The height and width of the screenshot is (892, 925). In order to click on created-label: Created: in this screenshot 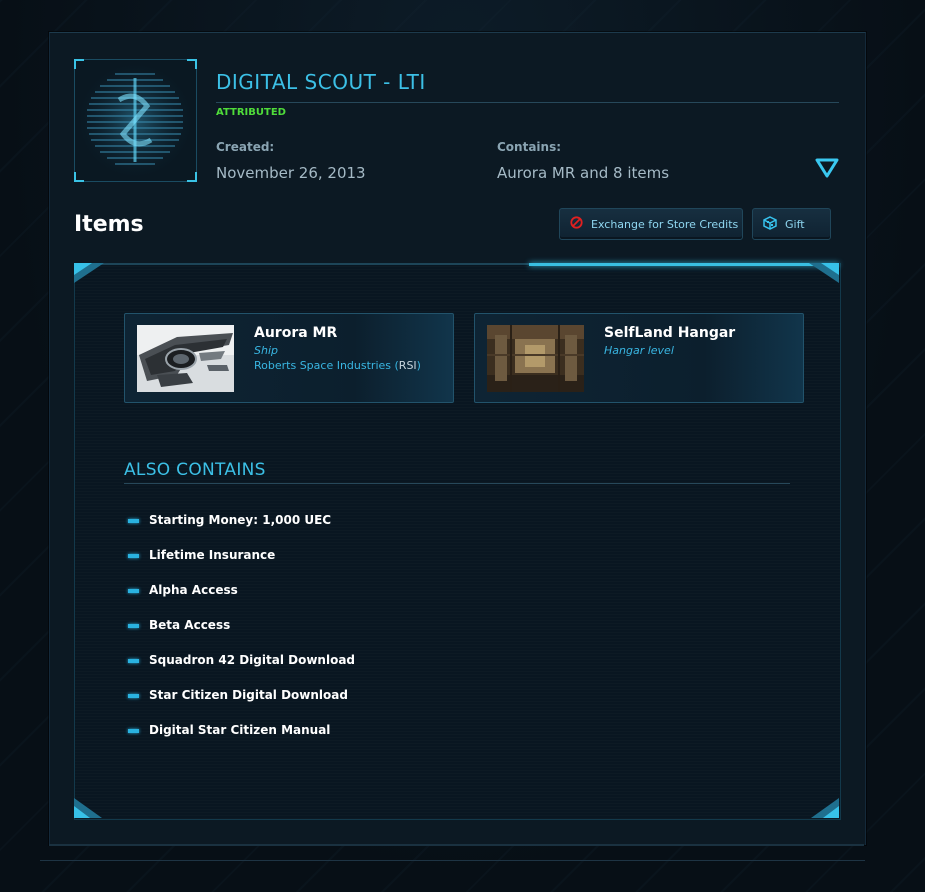, I will do `click(245, 147)`.